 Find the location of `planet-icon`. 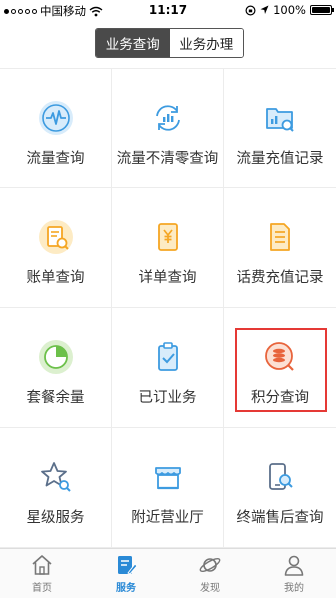

planet-icon is located at coordinates (210, 565).